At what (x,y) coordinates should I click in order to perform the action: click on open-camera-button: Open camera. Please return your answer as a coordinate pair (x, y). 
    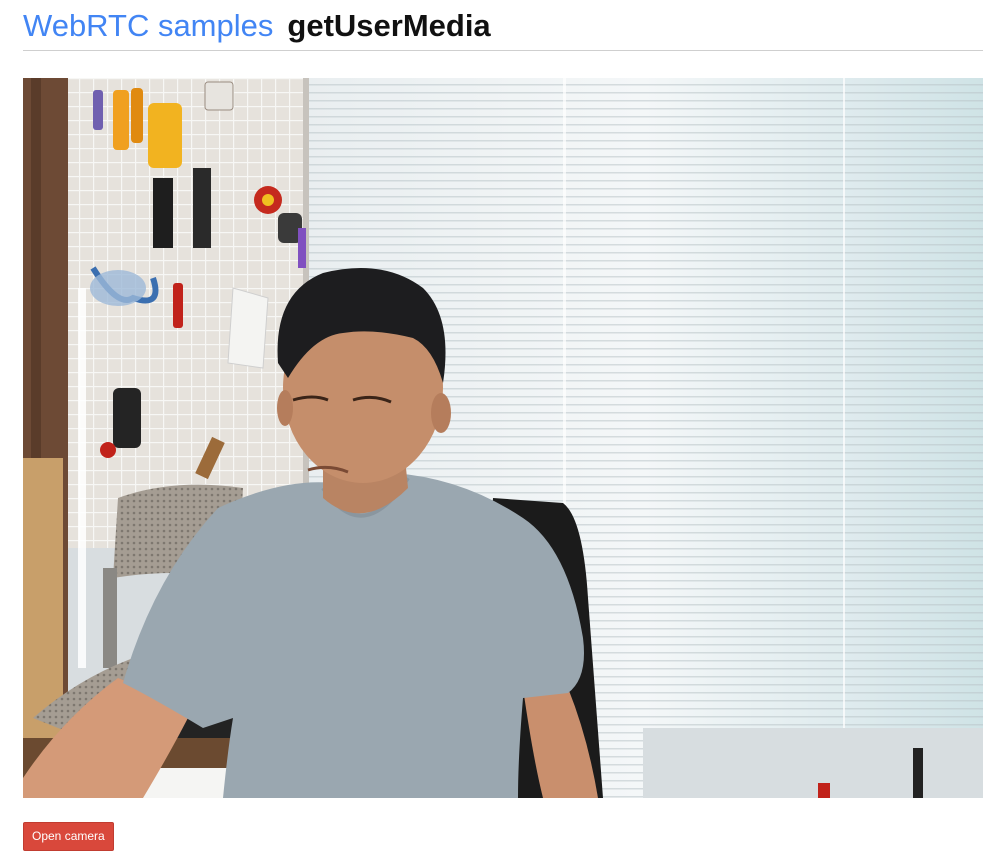
    Looking at the image, I should click on (68, 836).